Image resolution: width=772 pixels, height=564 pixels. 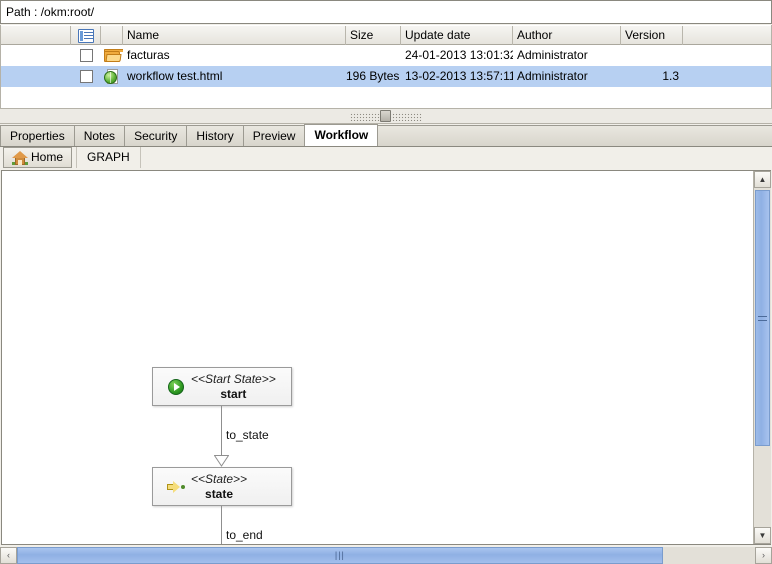 What do you see at coordinates (567, 35) in the screenshot?
I see `column-header-author: Author` at bounding box center [567, 35].